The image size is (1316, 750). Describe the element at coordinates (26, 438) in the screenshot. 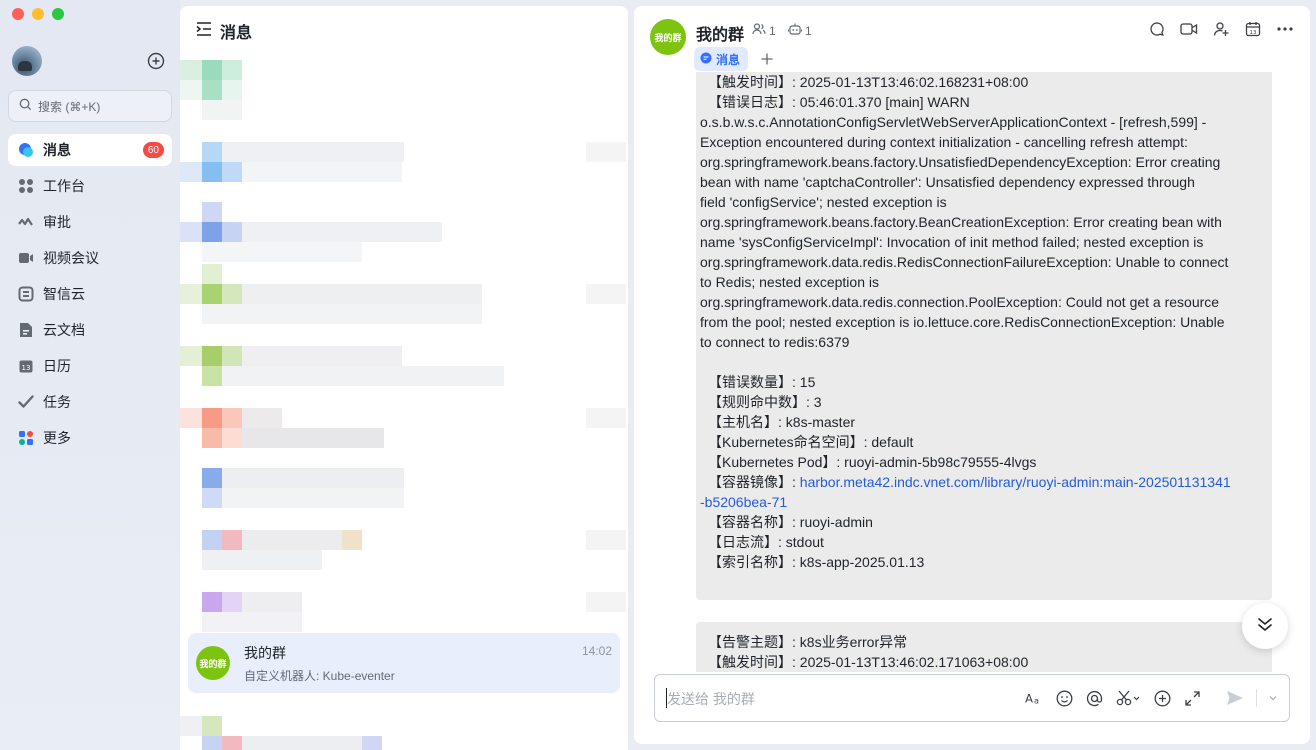

I see `more-apps-icon` at that location.